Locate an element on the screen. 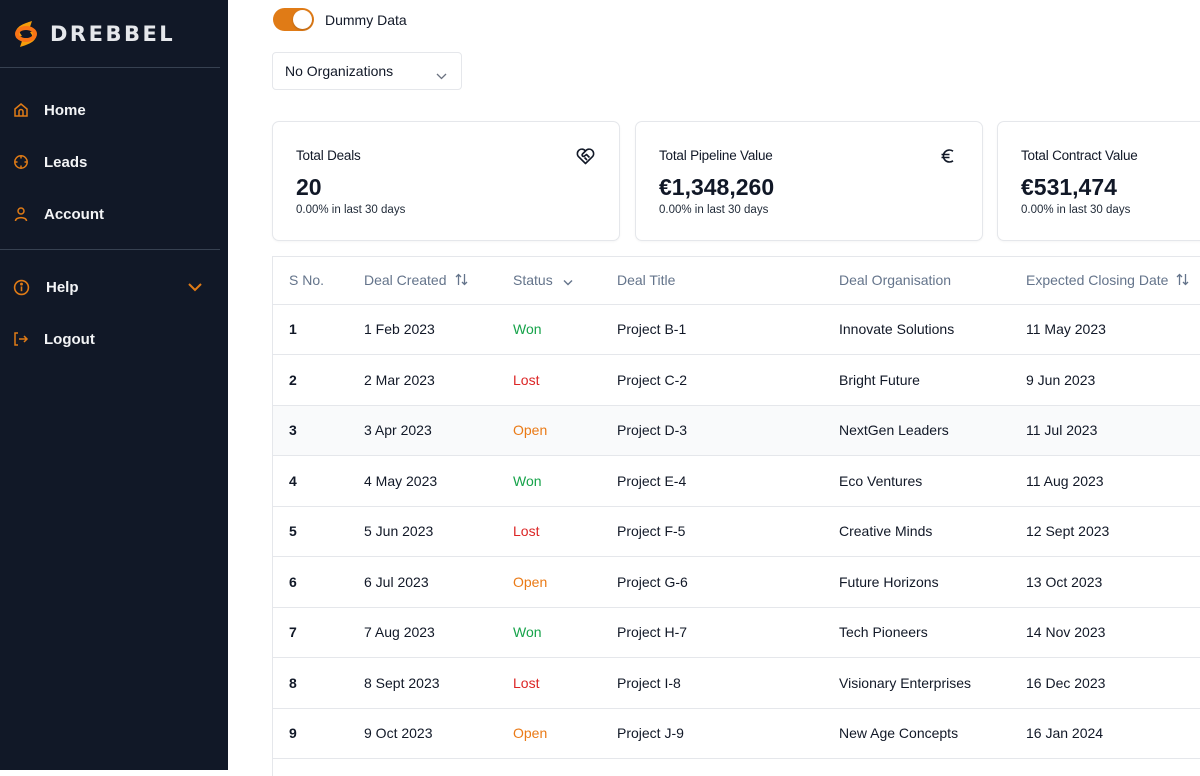 The image size is (1200, 776). sidebar-item-label: Help is located at coordinates (62, 287).